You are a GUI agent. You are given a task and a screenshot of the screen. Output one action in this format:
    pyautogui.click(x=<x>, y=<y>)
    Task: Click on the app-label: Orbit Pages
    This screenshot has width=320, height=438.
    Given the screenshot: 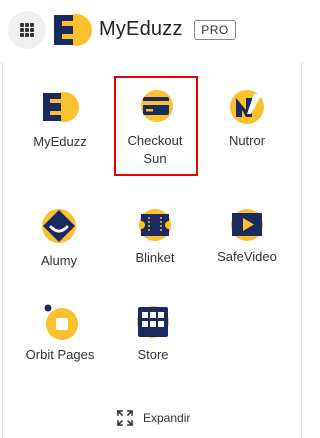 What is the action you would take?
    pyautogui.click(x=60, y=354)
    